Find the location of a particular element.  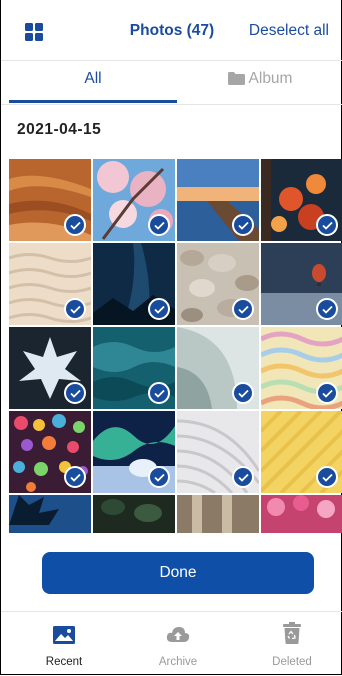

top-bar: Photos (47) Deselect all is located at coordinates (171, 30).